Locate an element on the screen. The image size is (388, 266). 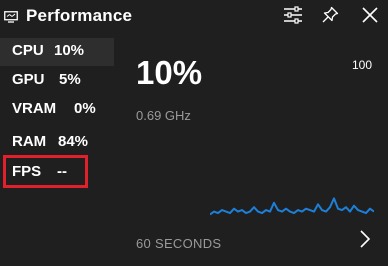
metric-value: 5% is located at coordinates (70, 79).